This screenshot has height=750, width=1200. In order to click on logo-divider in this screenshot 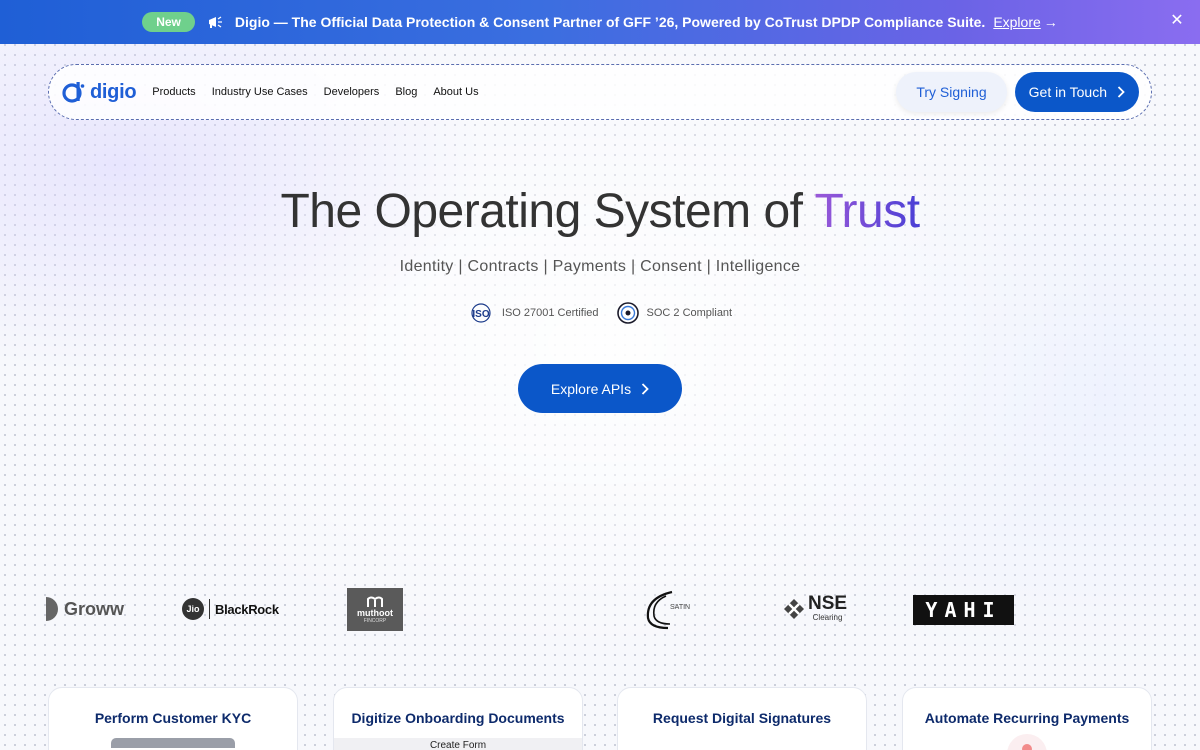, I will do `click(209, 609)`.